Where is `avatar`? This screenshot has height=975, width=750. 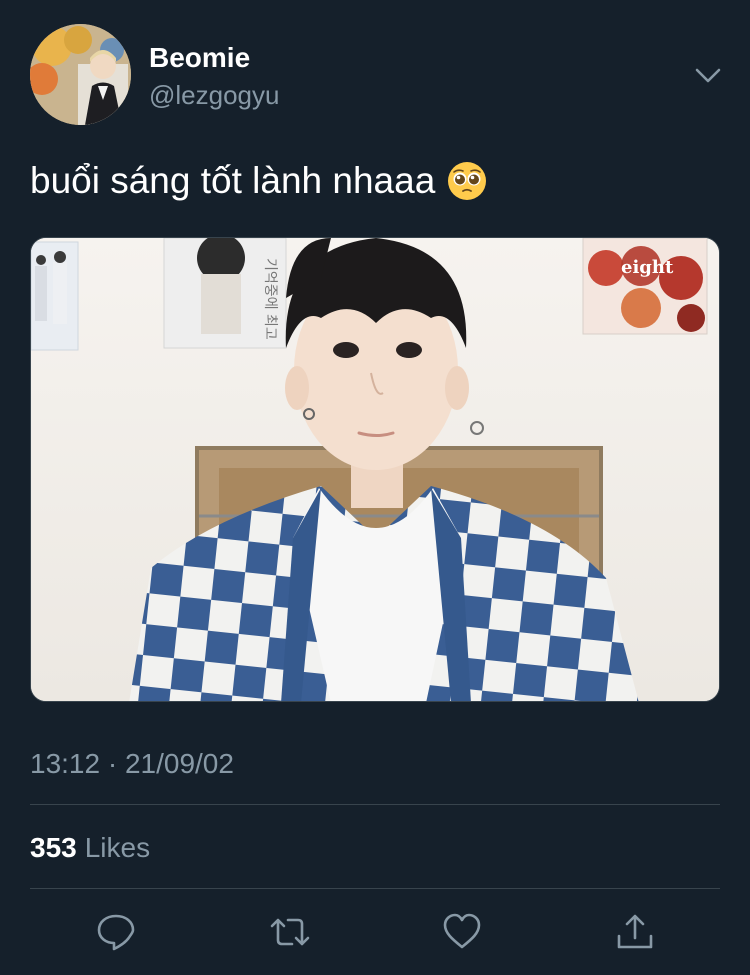 avatar is located at coordinates (80, 74).